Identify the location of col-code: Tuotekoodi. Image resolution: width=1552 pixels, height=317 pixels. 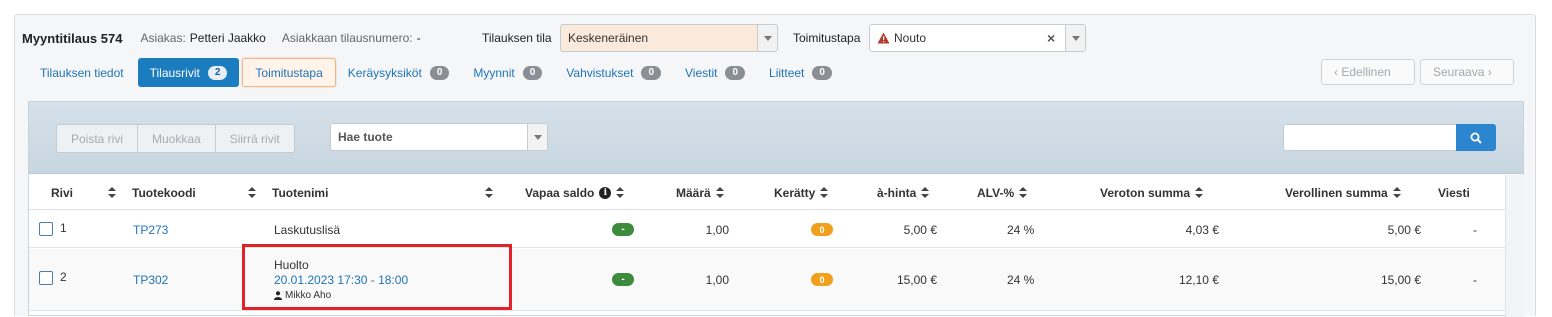
(164, 192).